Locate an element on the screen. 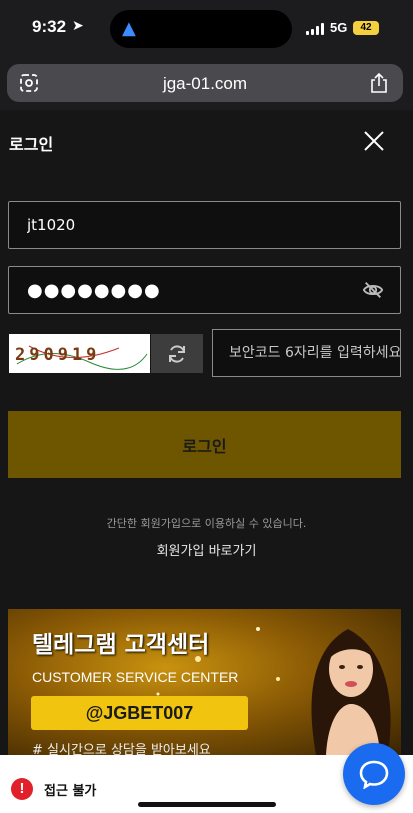 The width and height of the screenshot is (413, 813). id-input is located at coordinates (204, 225).